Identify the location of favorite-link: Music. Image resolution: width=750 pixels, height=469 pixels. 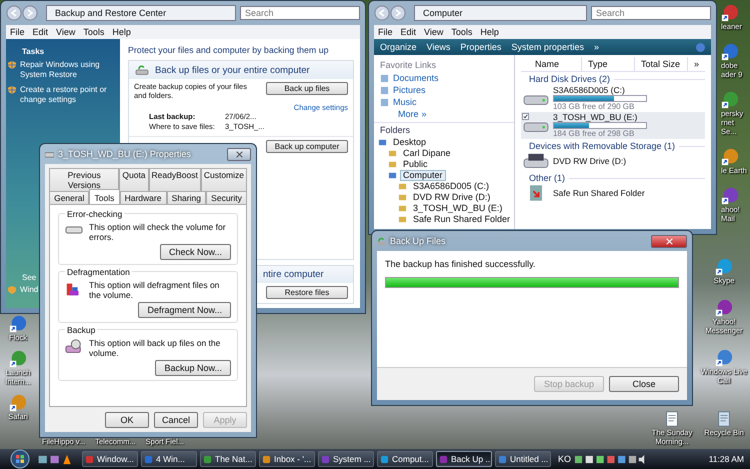
(405, 102).